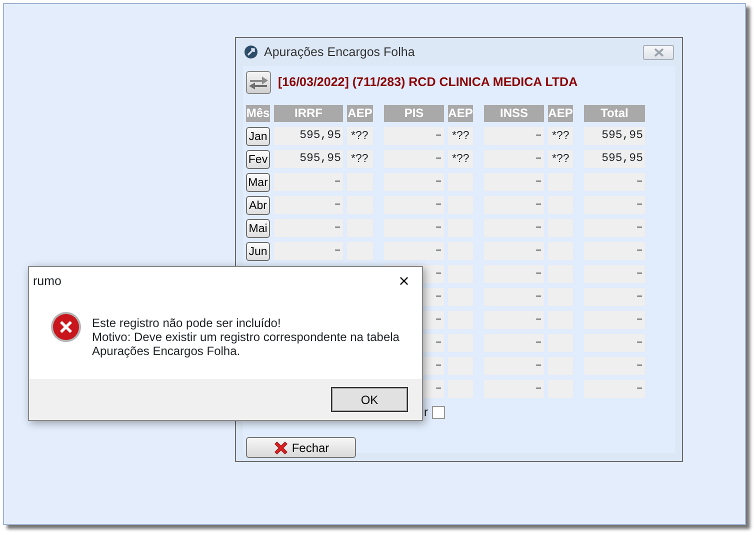 This screenshot has height=535, width=754. What do you see at coordinates (258, 113) in the screenshot?
I see `column-header: Mês` at bounding box center [258, 113].